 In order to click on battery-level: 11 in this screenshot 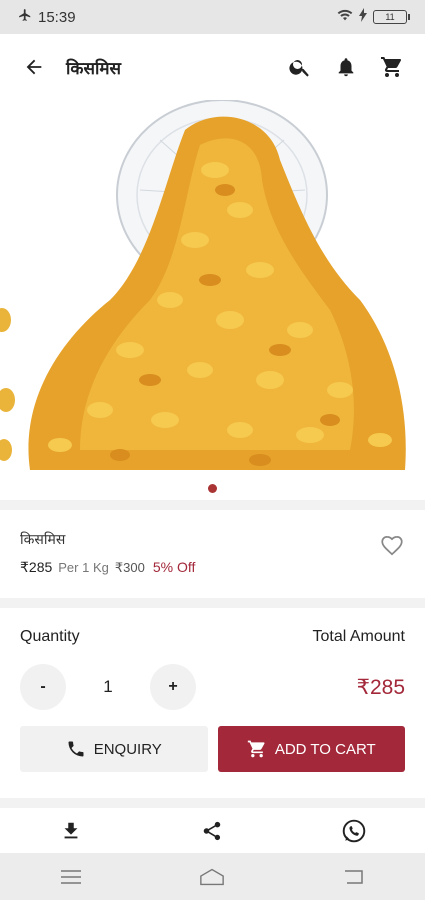, I will do `click(390, 17)`.